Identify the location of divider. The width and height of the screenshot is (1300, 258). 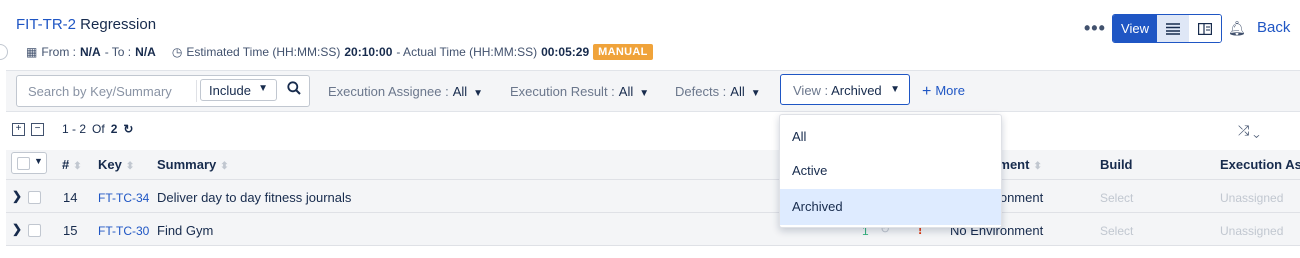
(196, 91).